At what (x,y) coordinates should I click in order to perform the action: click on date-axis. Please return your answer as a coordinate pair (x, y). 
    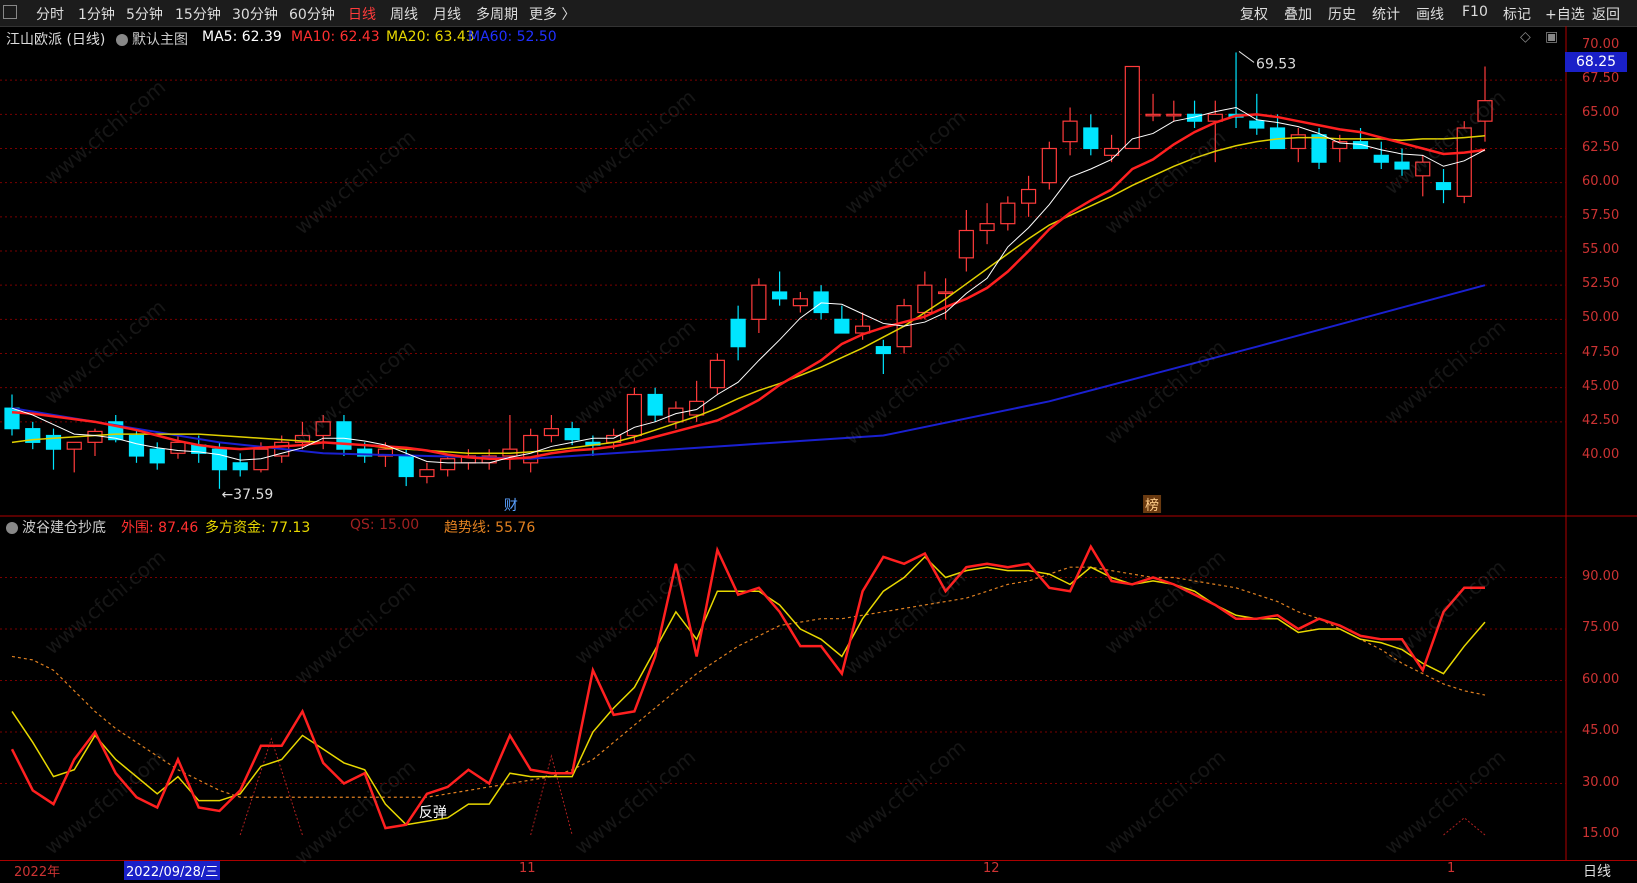
    Looking at the image, I should click on (818, 871).